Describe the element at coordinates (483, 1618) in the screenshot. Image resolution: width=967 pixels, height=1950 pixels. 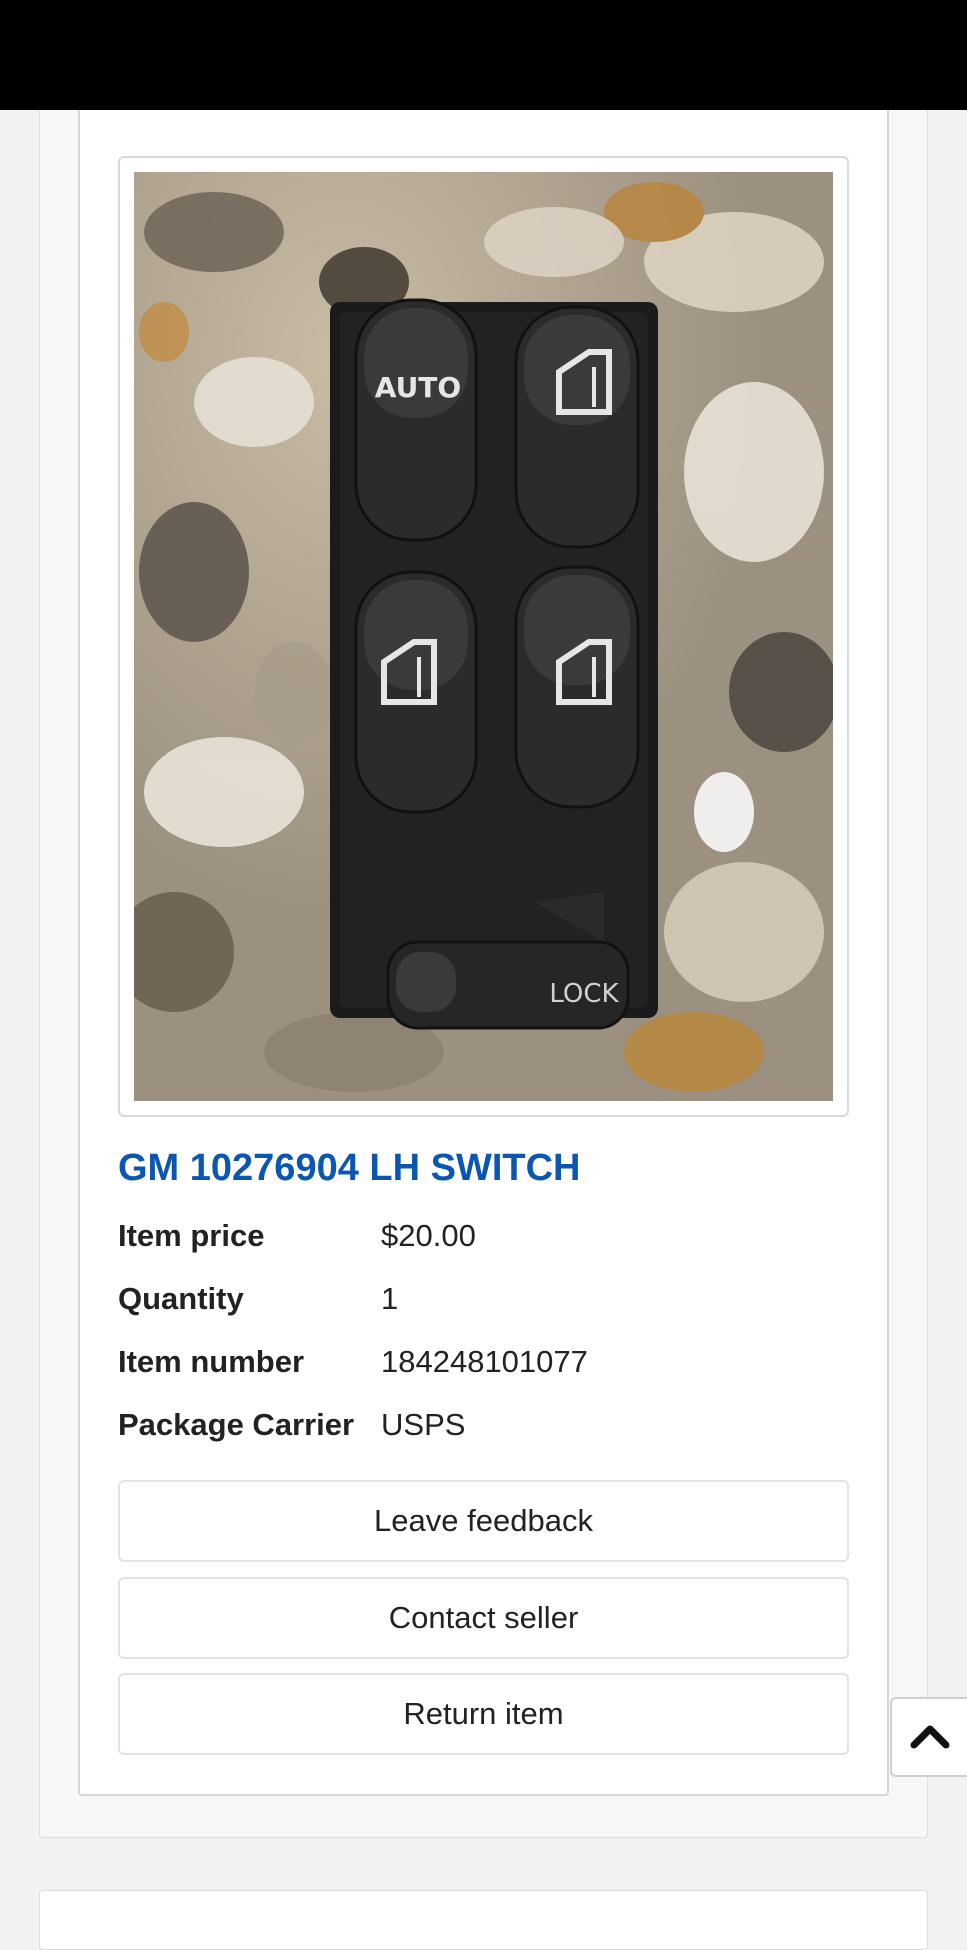
I see `contact-seller-button: Contact seller` at that location.